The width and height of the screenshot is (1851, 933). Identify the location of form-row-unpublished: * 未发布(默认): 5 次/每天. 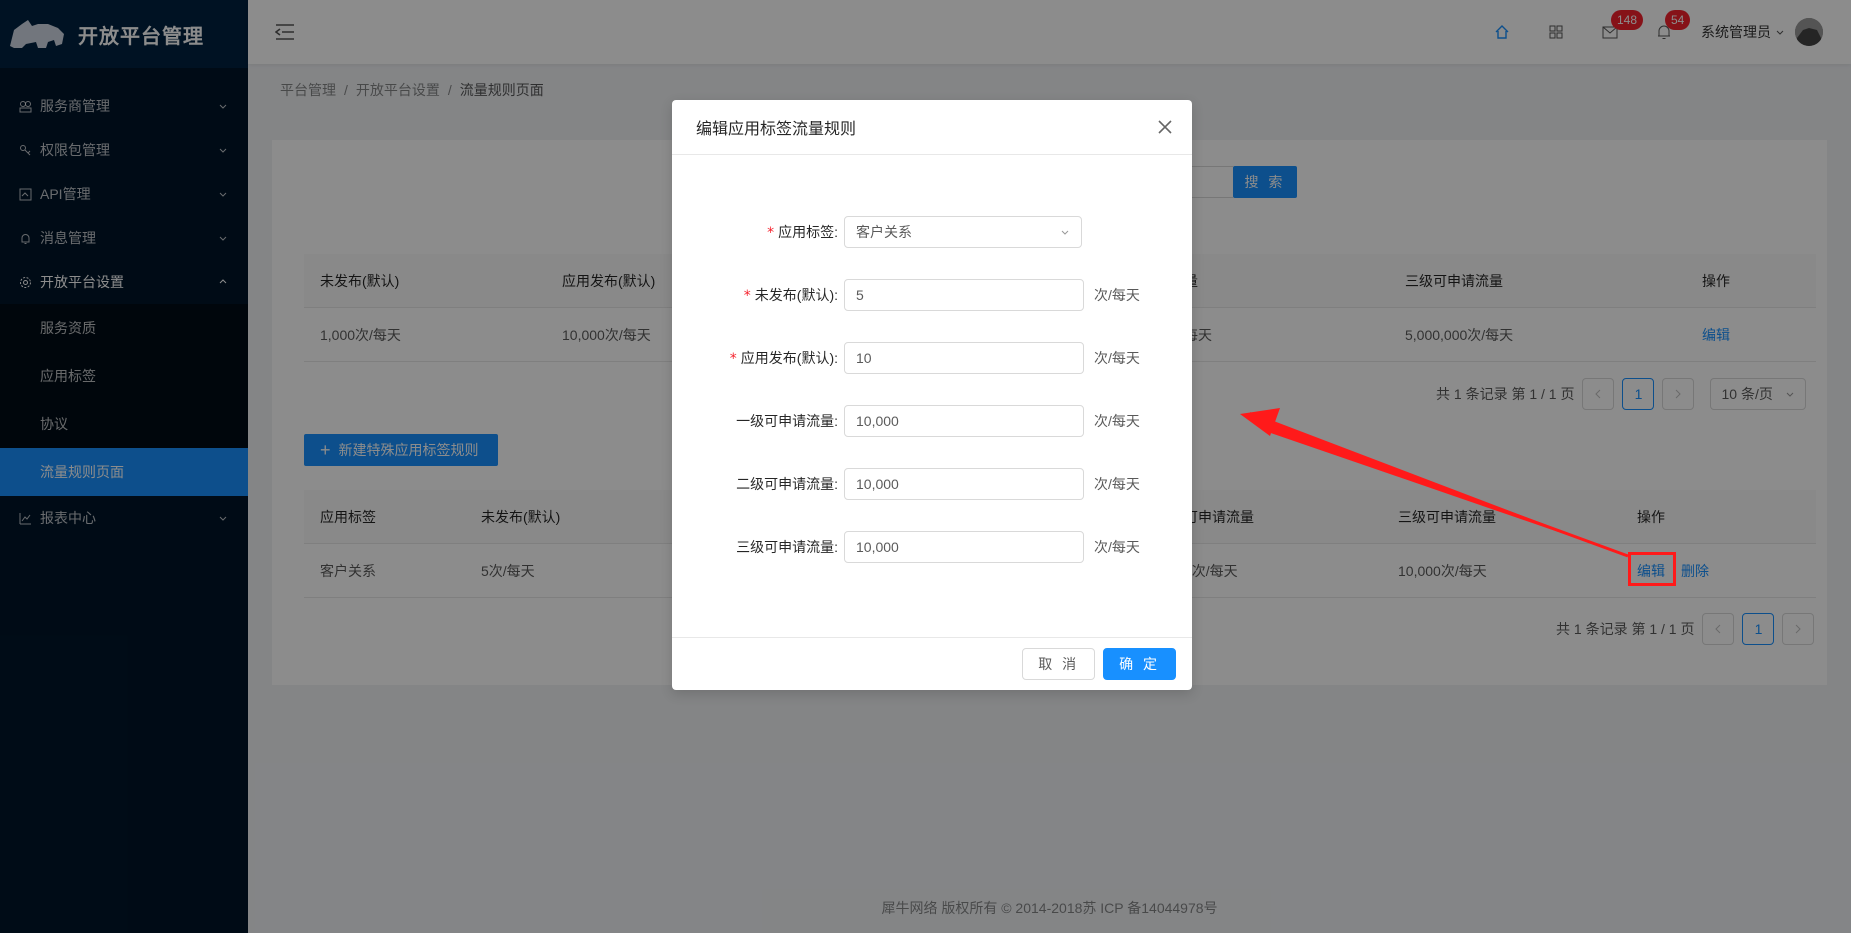
(932, 295).